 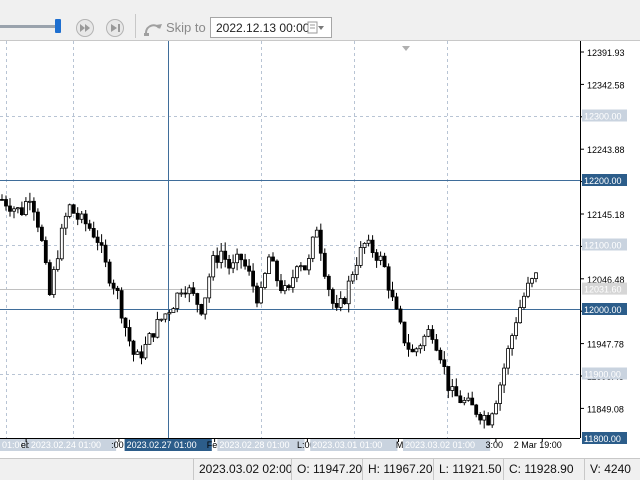 I want to click on skip-to-date-input: 2022.12.13 00:00, so click(x=271, y=27).